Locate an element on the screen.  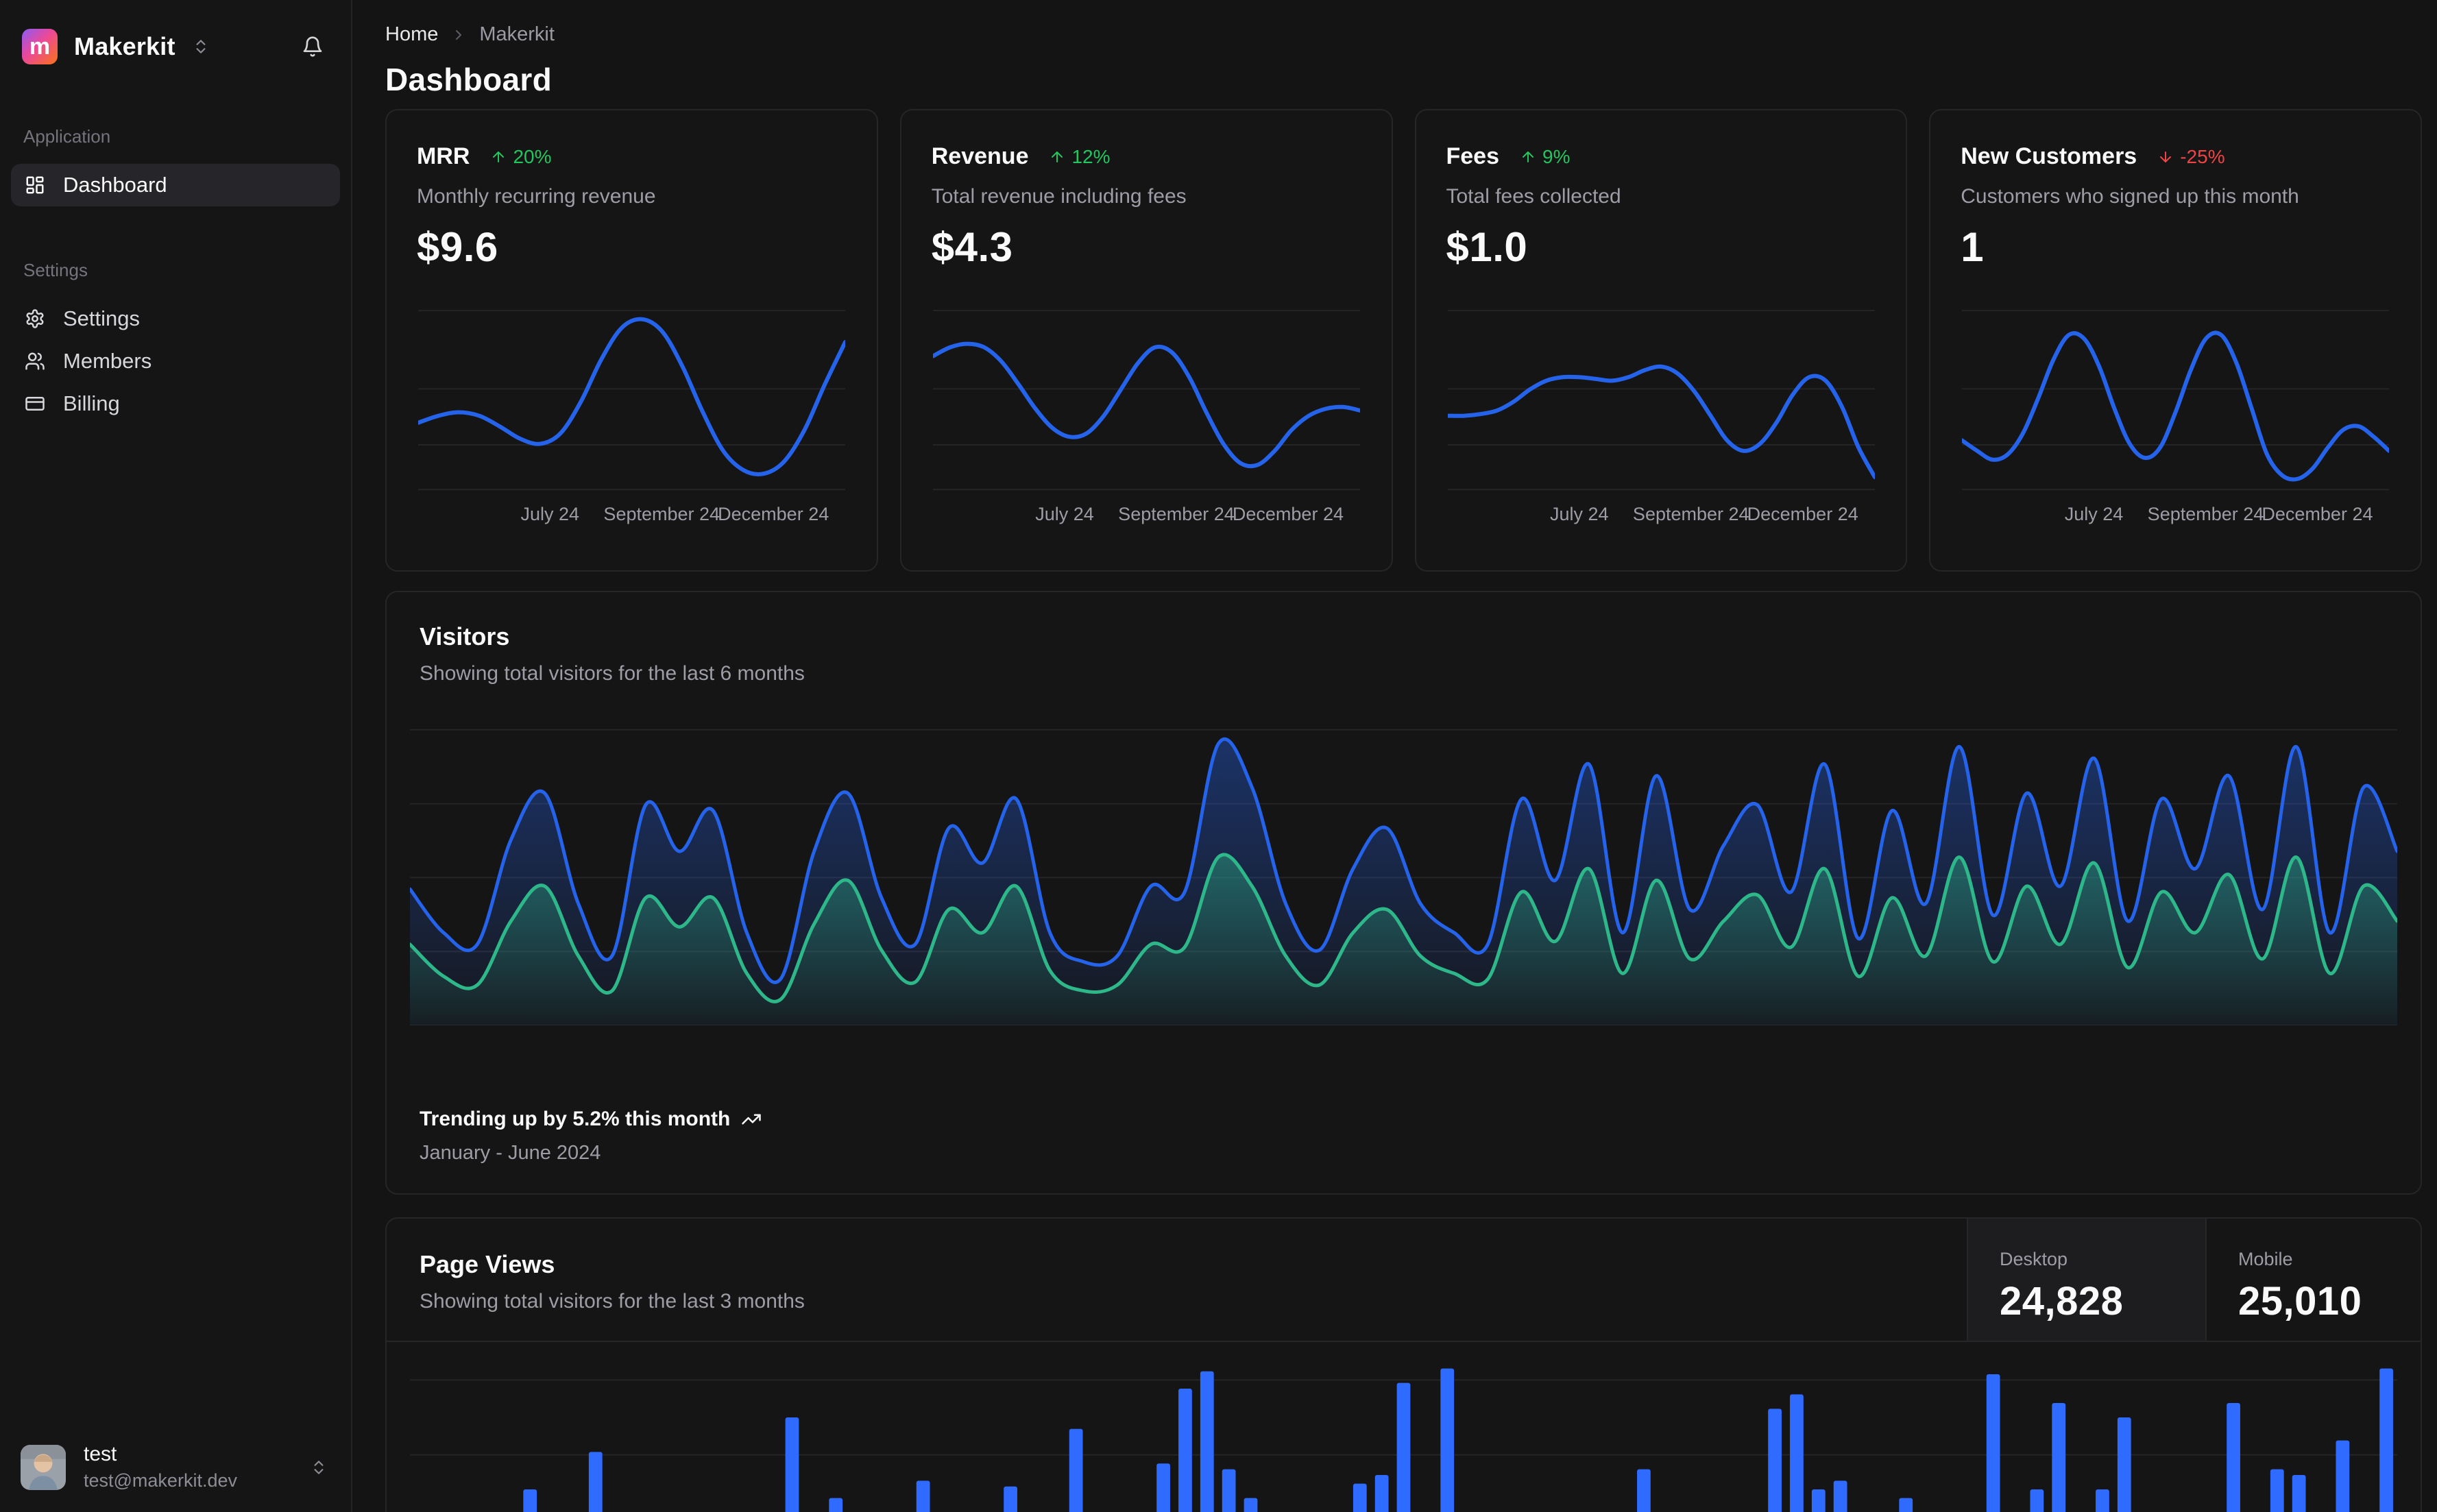
stat-title: MRR is located at coordinates (443, 156).